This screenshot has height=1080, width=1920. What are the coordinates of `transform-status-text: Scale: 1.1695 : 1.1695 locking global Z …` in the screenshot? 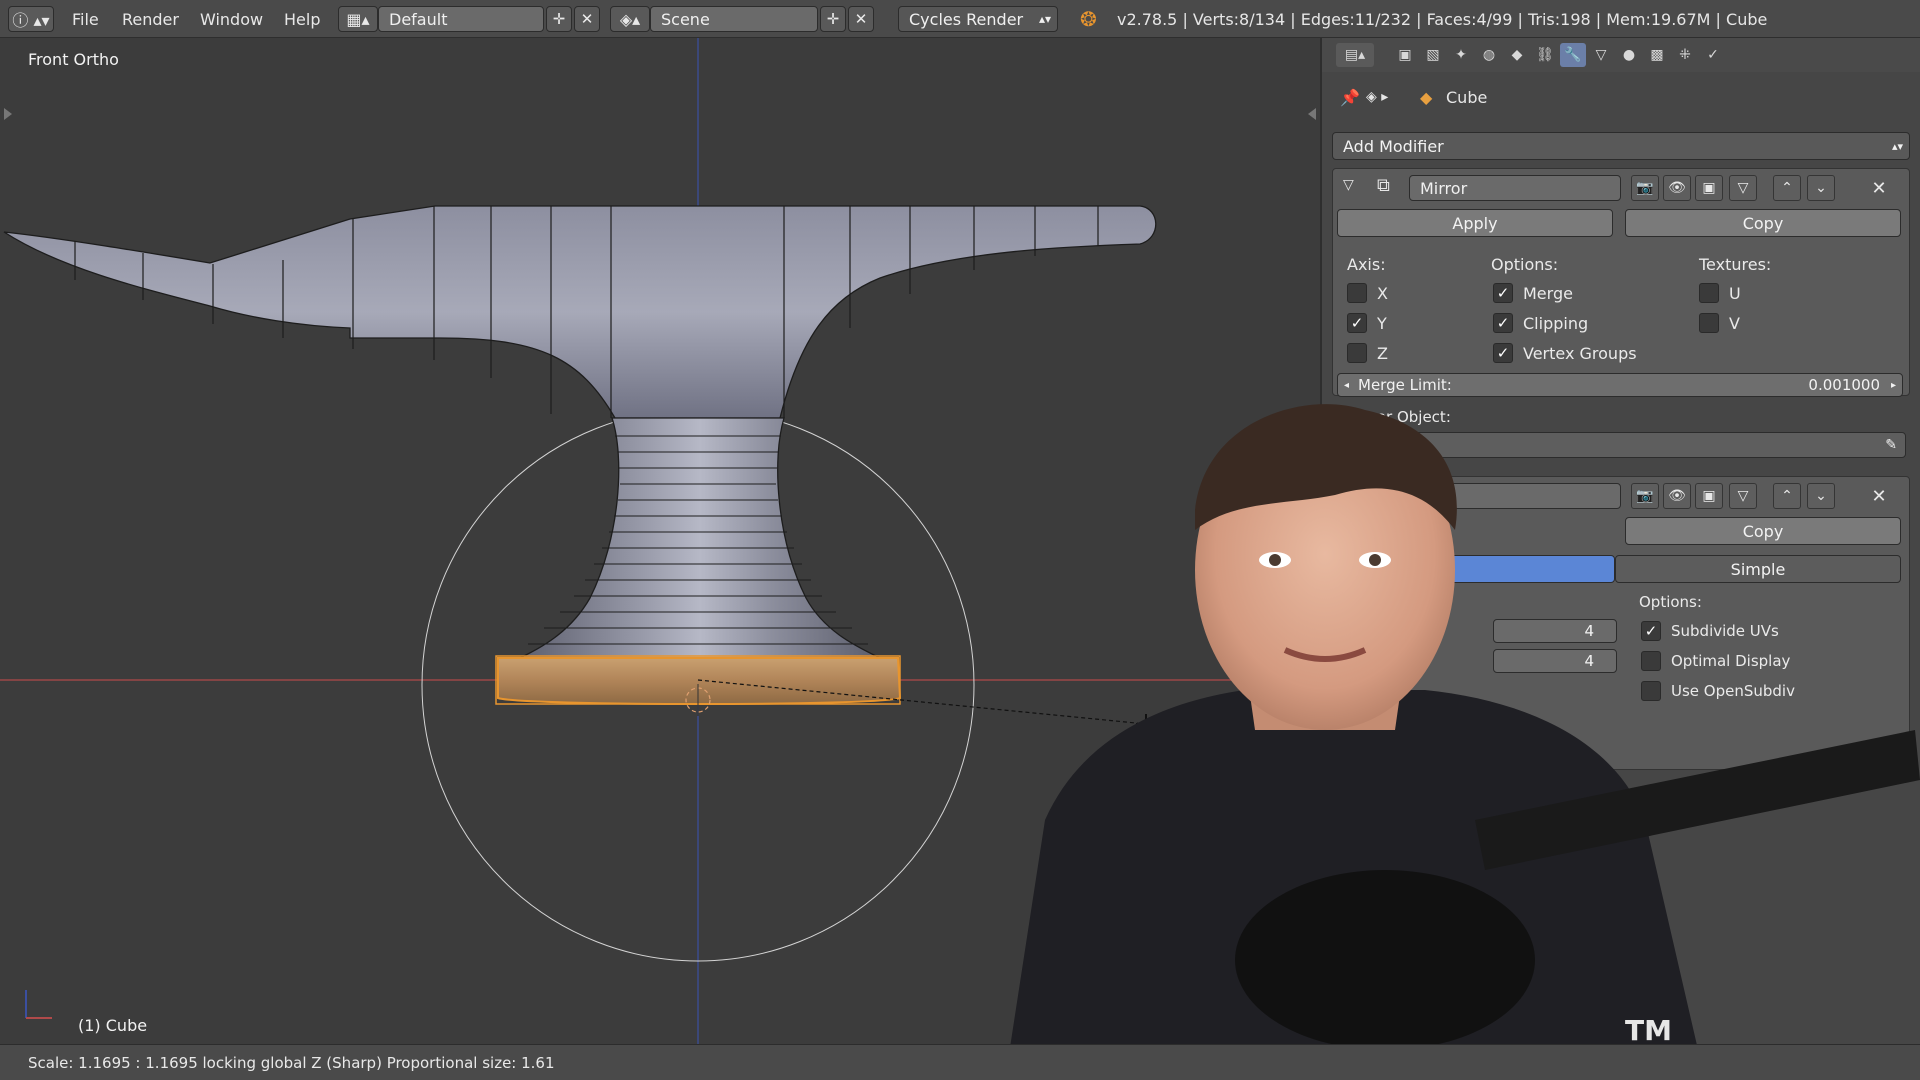 It's located at (291, 1062).